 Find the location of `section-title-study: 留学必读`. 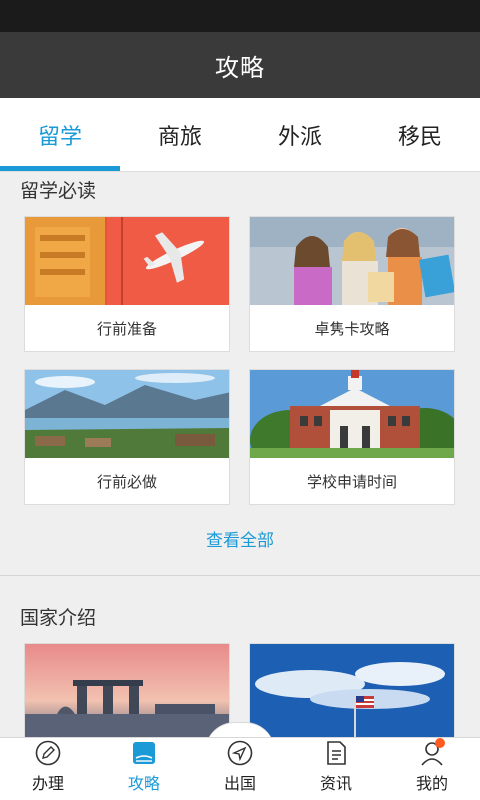

section-title-study: 留学必读 is located at coordinates (58, 191).